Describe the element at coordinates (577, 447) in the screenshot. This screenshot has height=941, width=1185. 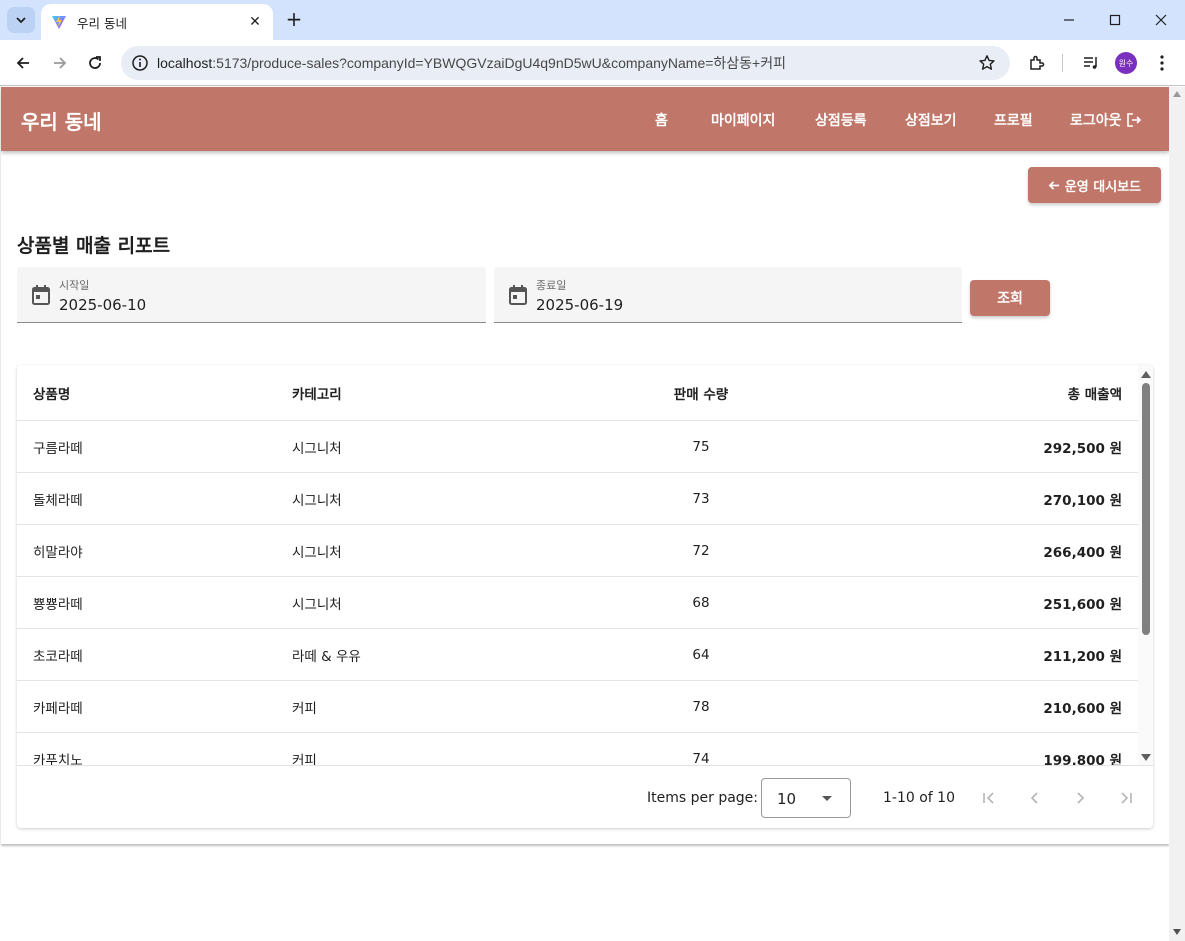
I see `table-row: 구름라떼 시그니처 75 292,500 원` at that location.